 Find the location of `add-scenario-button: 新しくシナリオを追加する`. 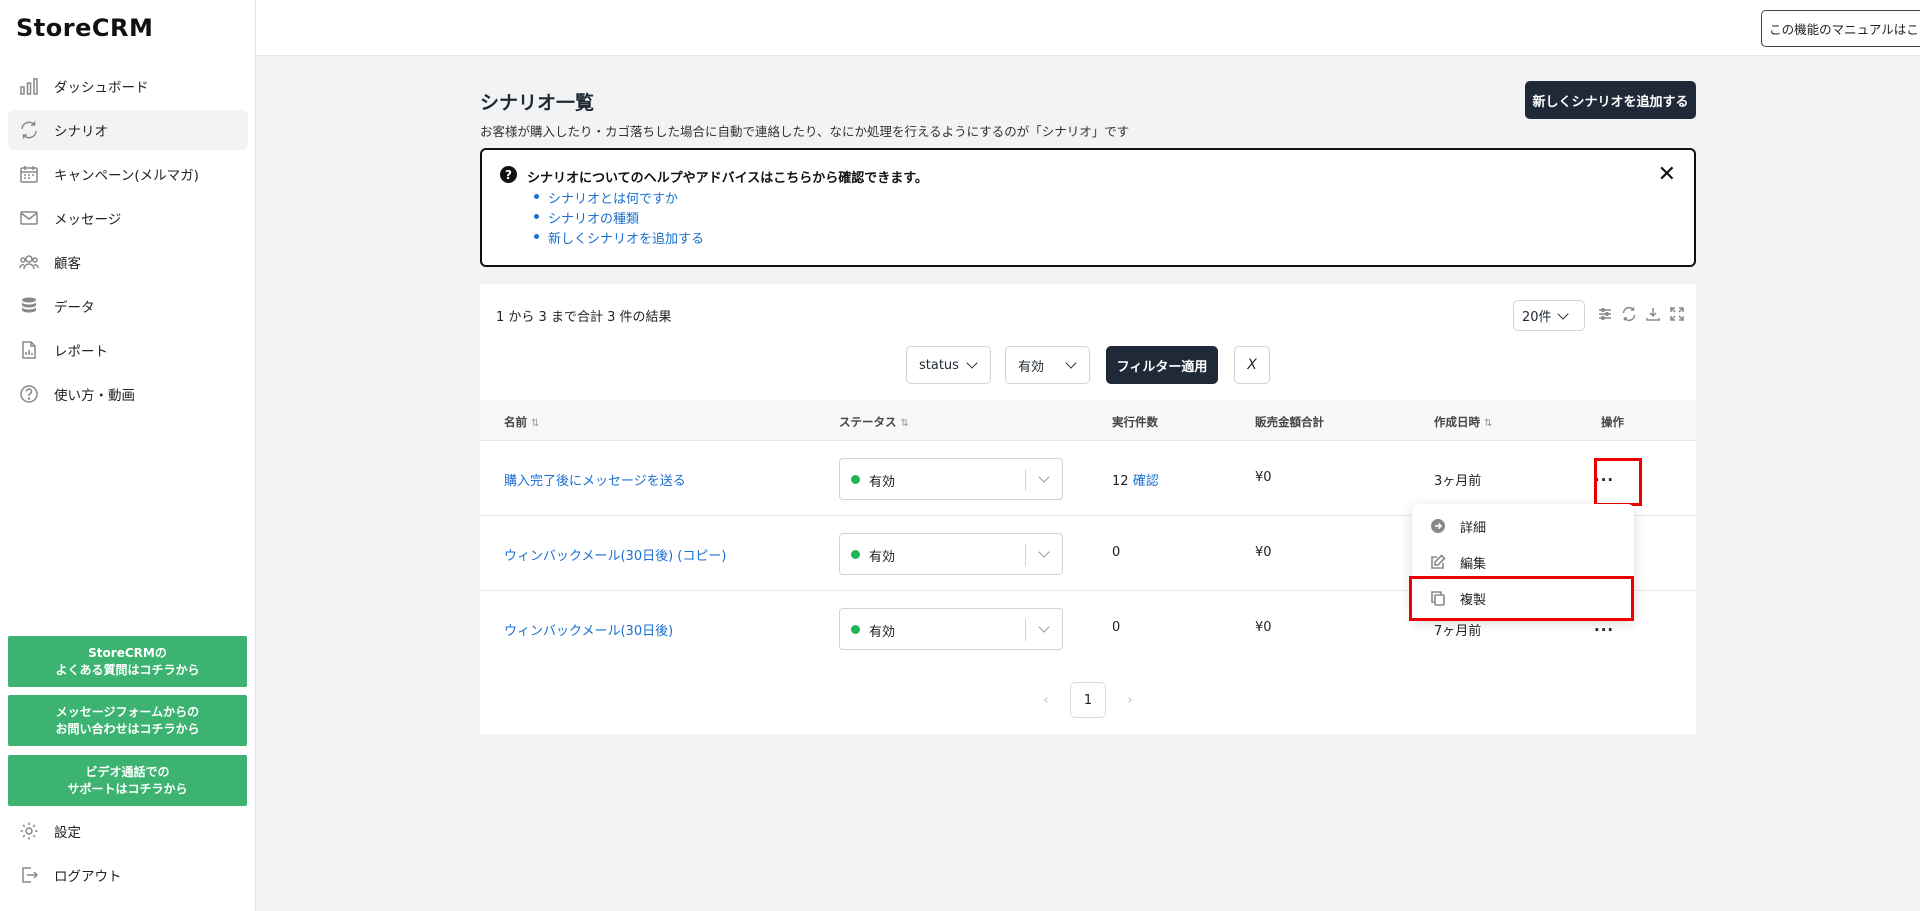

add-scenario-button: 新しくシナリオを追加する is located at coordinates (1610, 100).